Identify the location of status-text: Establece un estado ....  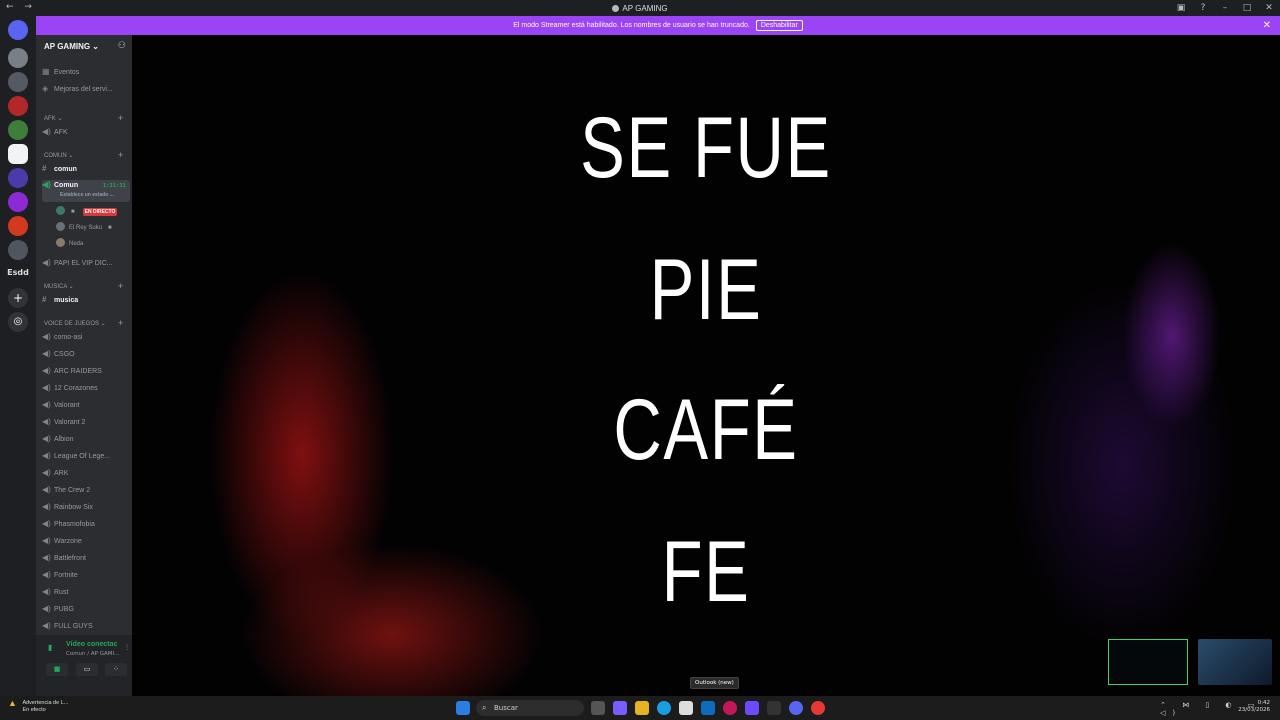
(87, 195).